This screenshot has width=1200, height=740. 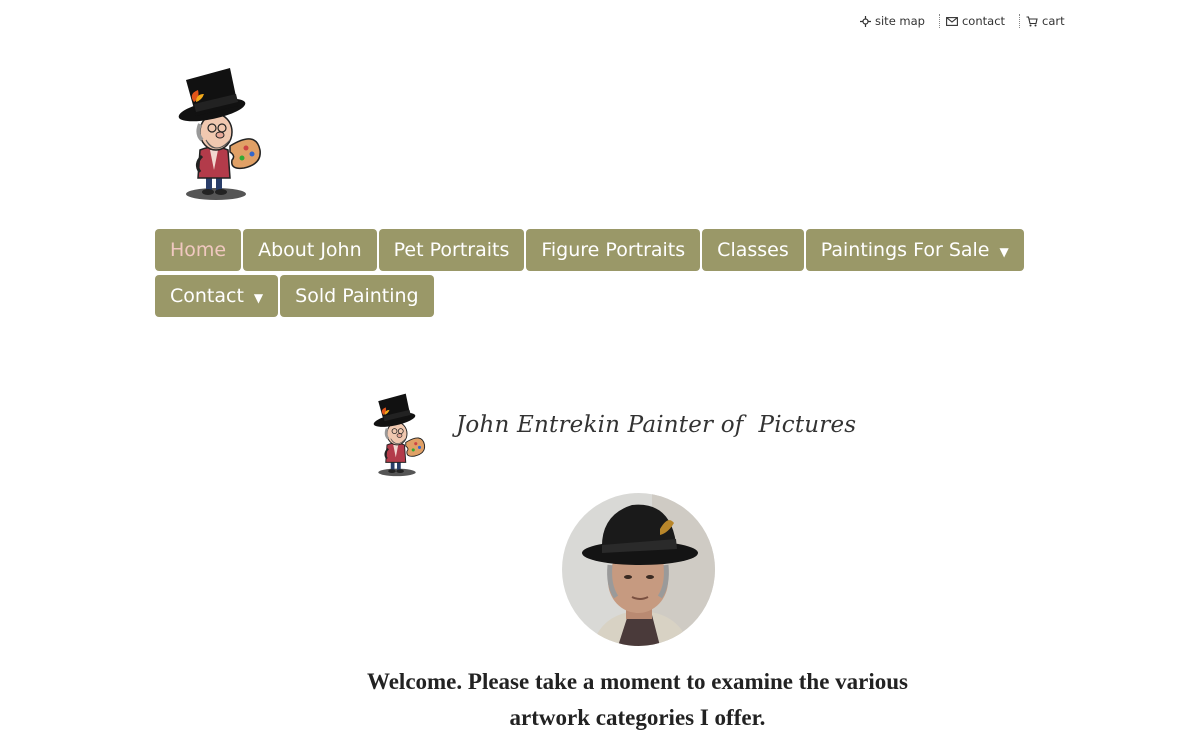 I want to click on cart-icon, so click(x=1032, y=21).